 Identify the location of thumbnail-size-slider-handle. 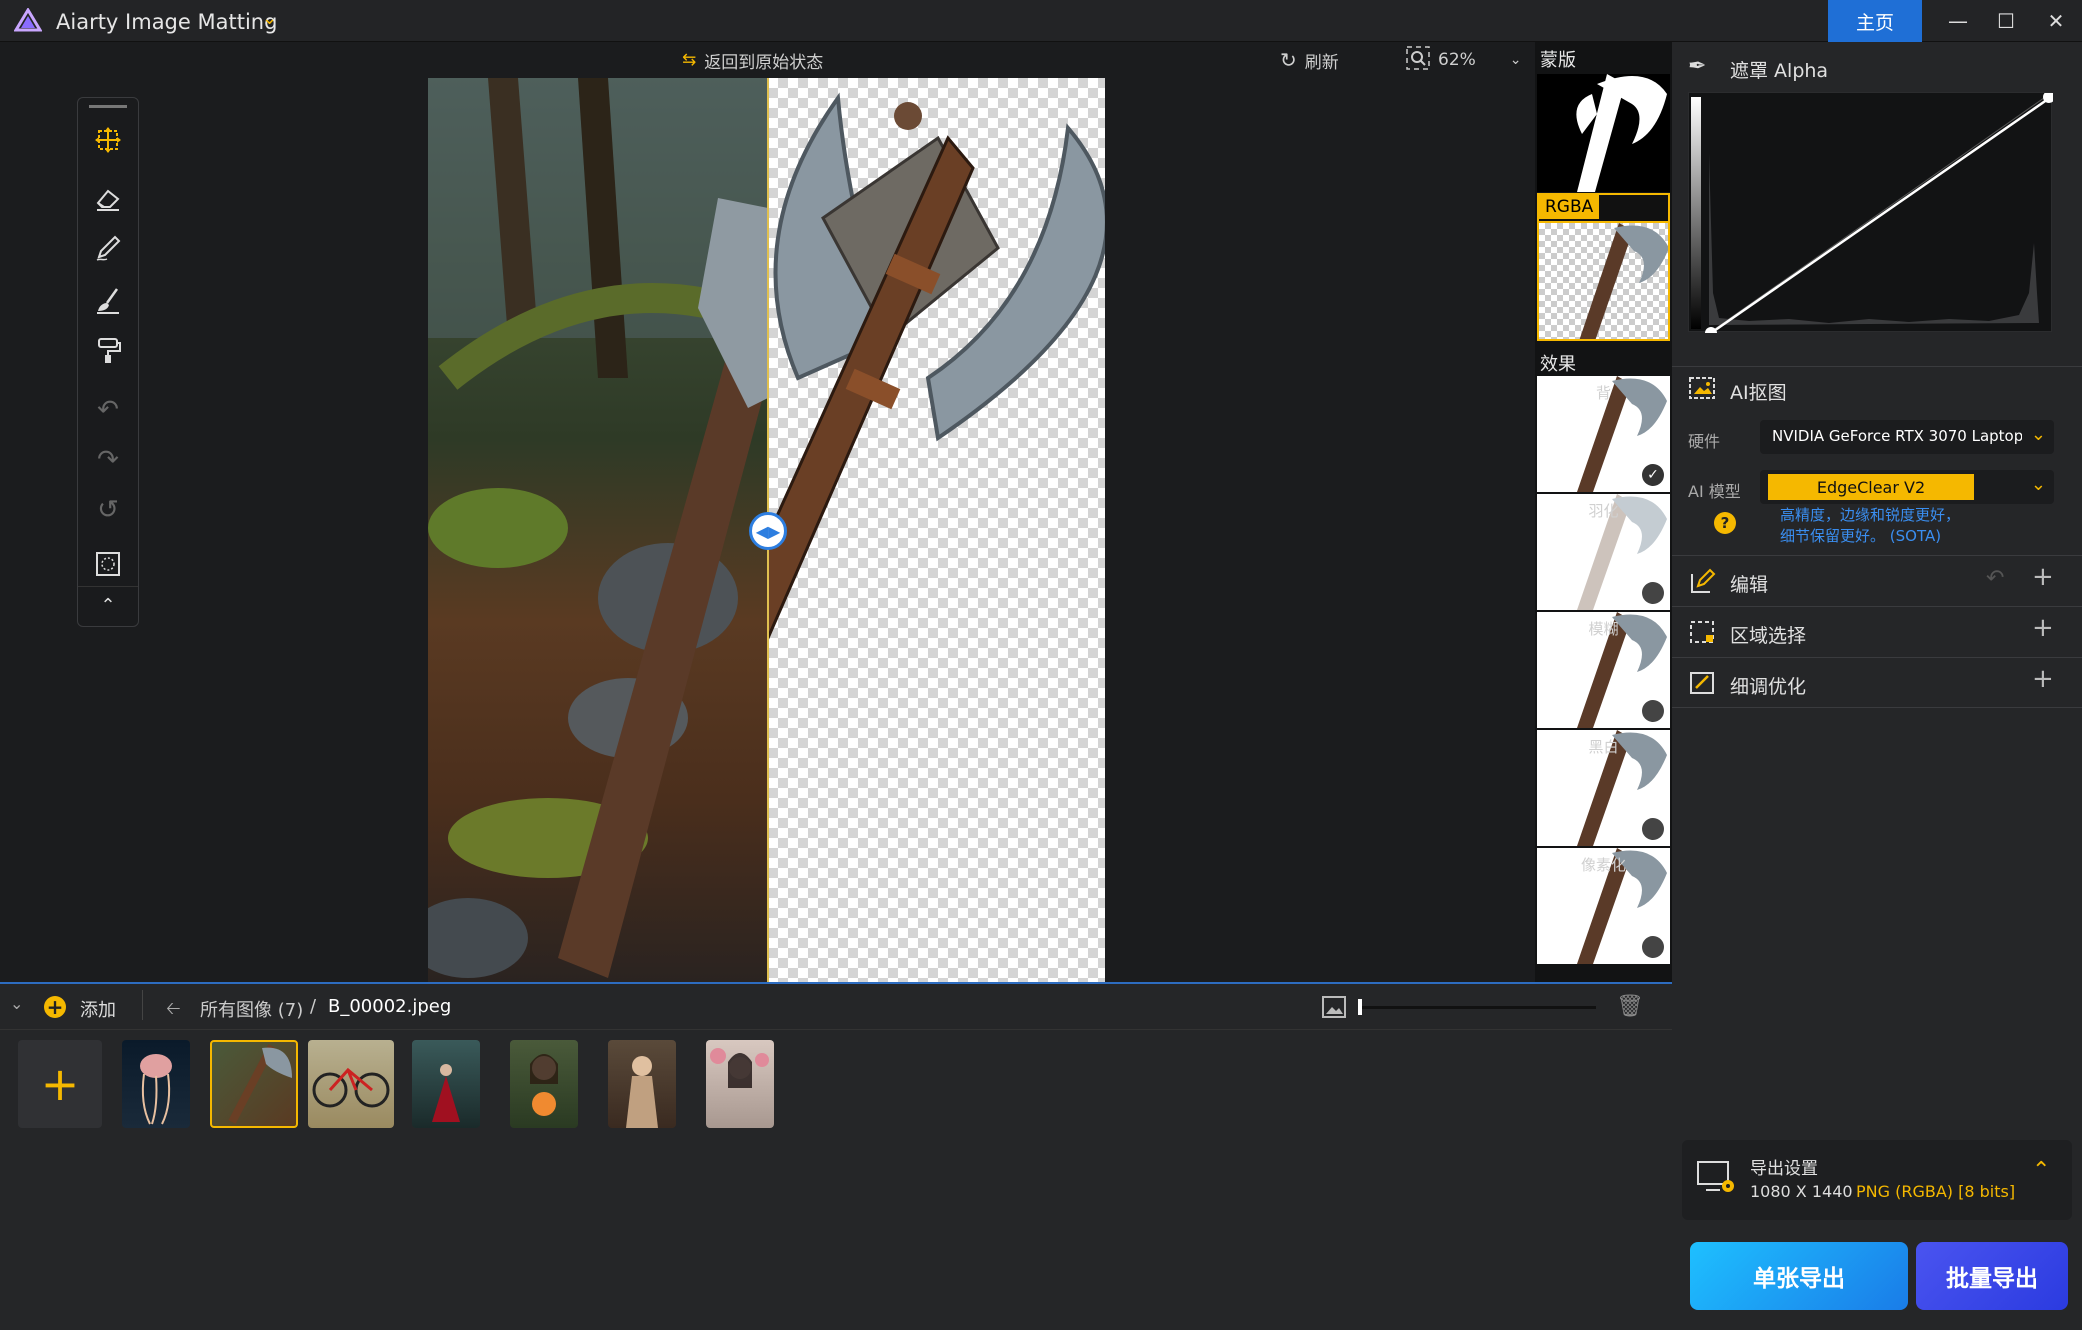
(1360, 1007).